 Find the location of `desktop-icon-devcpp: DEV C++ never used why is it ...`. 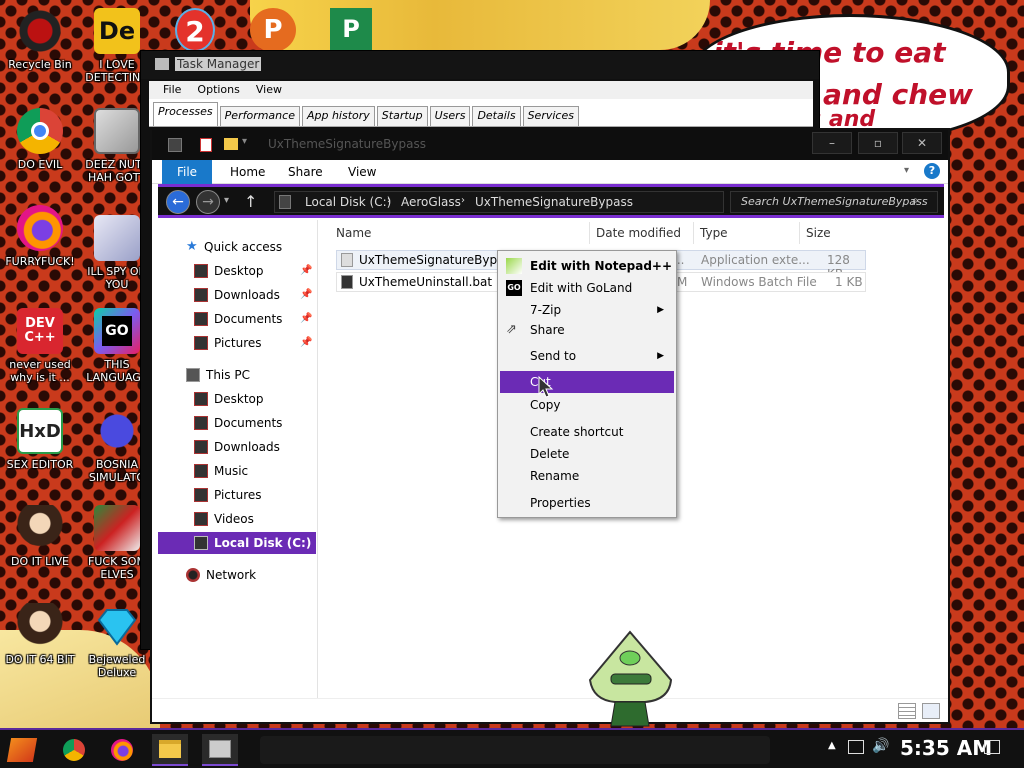

desktop-icon-devcpp: DEV C++ never used why is it ... is located at coordinates (40, 346).